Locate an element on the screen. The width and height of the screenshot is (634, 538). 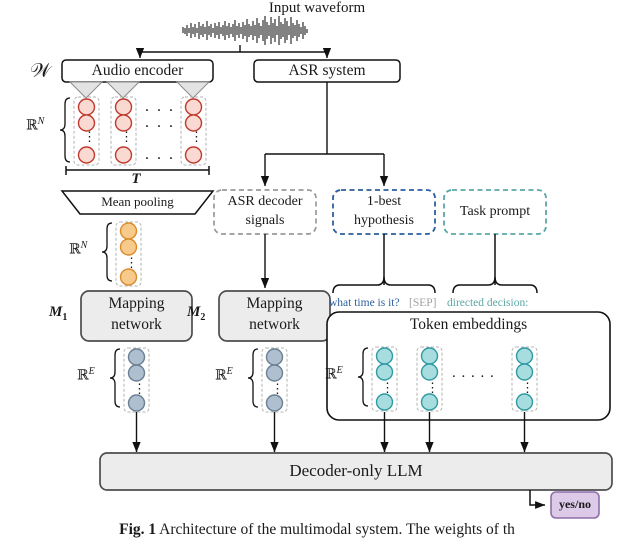
llm-to-output-connector is located at coordinates (537, 499).